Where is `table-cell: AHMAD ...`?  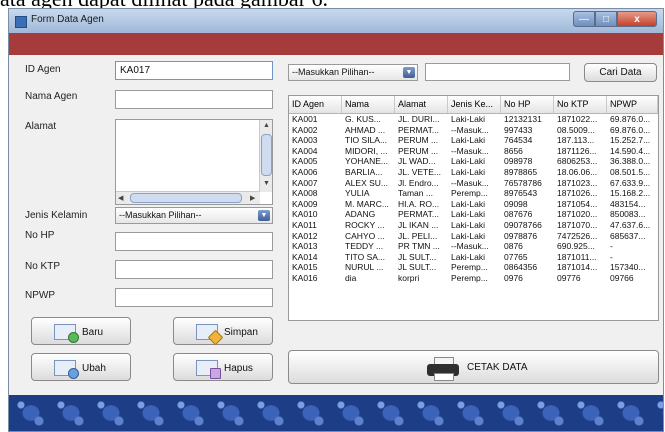 table-cell: AHMAD ... is located at coordinates (365, 129).